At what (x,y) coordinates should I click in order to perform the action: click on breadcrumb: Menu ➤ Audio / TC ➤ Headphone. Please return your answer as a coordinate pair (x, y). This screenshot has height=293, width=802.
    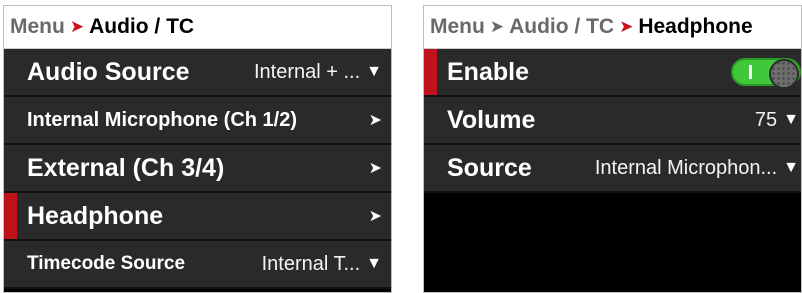
    Looking at the image, I should click on (612, 27).